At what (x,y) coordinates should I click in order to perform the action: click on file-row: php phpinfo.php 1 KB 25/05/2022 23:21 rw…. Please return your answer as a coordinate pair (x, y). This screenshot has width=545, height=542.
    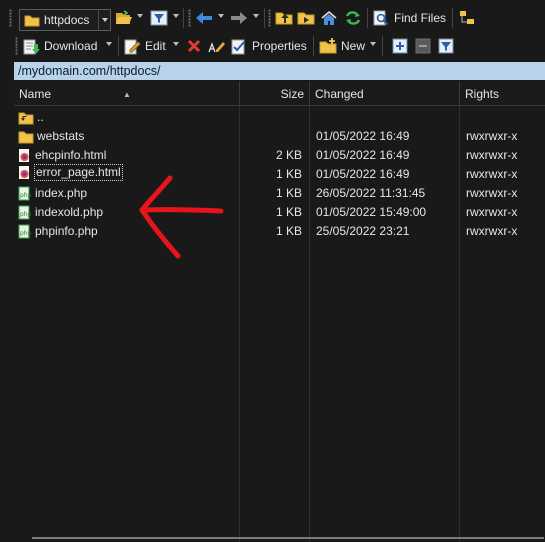
    Looking at the image, I should click on (279, 231).